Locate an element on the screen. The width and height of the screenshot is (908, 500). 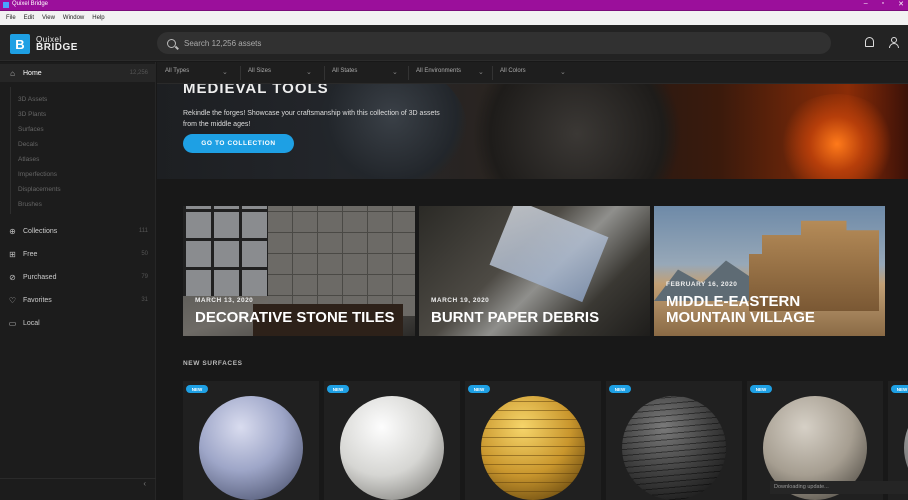
featured-title: MIDDLE-EASTERN MOUNTAIN VILLAGE is located at coordinates (740, 309).